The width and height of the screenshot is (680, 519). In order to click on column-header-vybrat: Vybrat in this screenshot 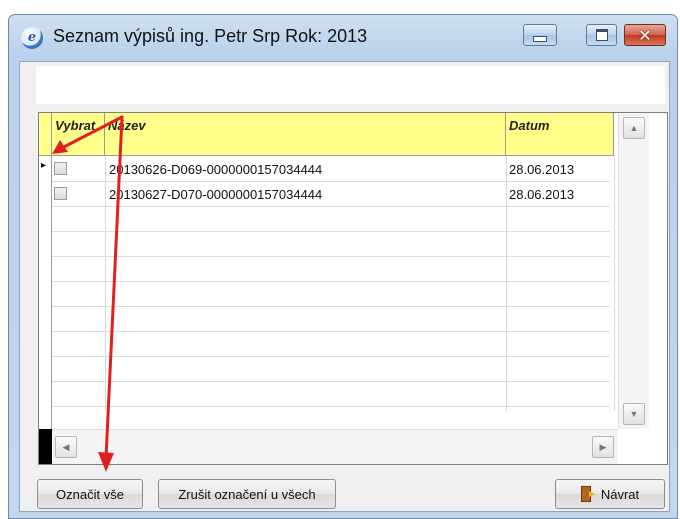, I will do `click(78, 134)`.